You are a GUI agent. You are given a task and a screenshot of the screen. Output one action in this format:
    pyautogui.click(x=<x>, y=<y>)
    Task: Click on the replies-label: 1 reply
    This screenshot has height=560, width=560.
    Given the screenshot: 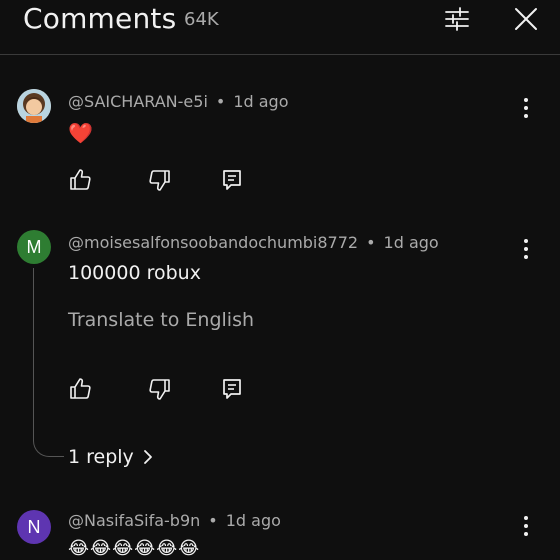 What is the action you would take?
    pyautogui.click(x=101, y=457)
    